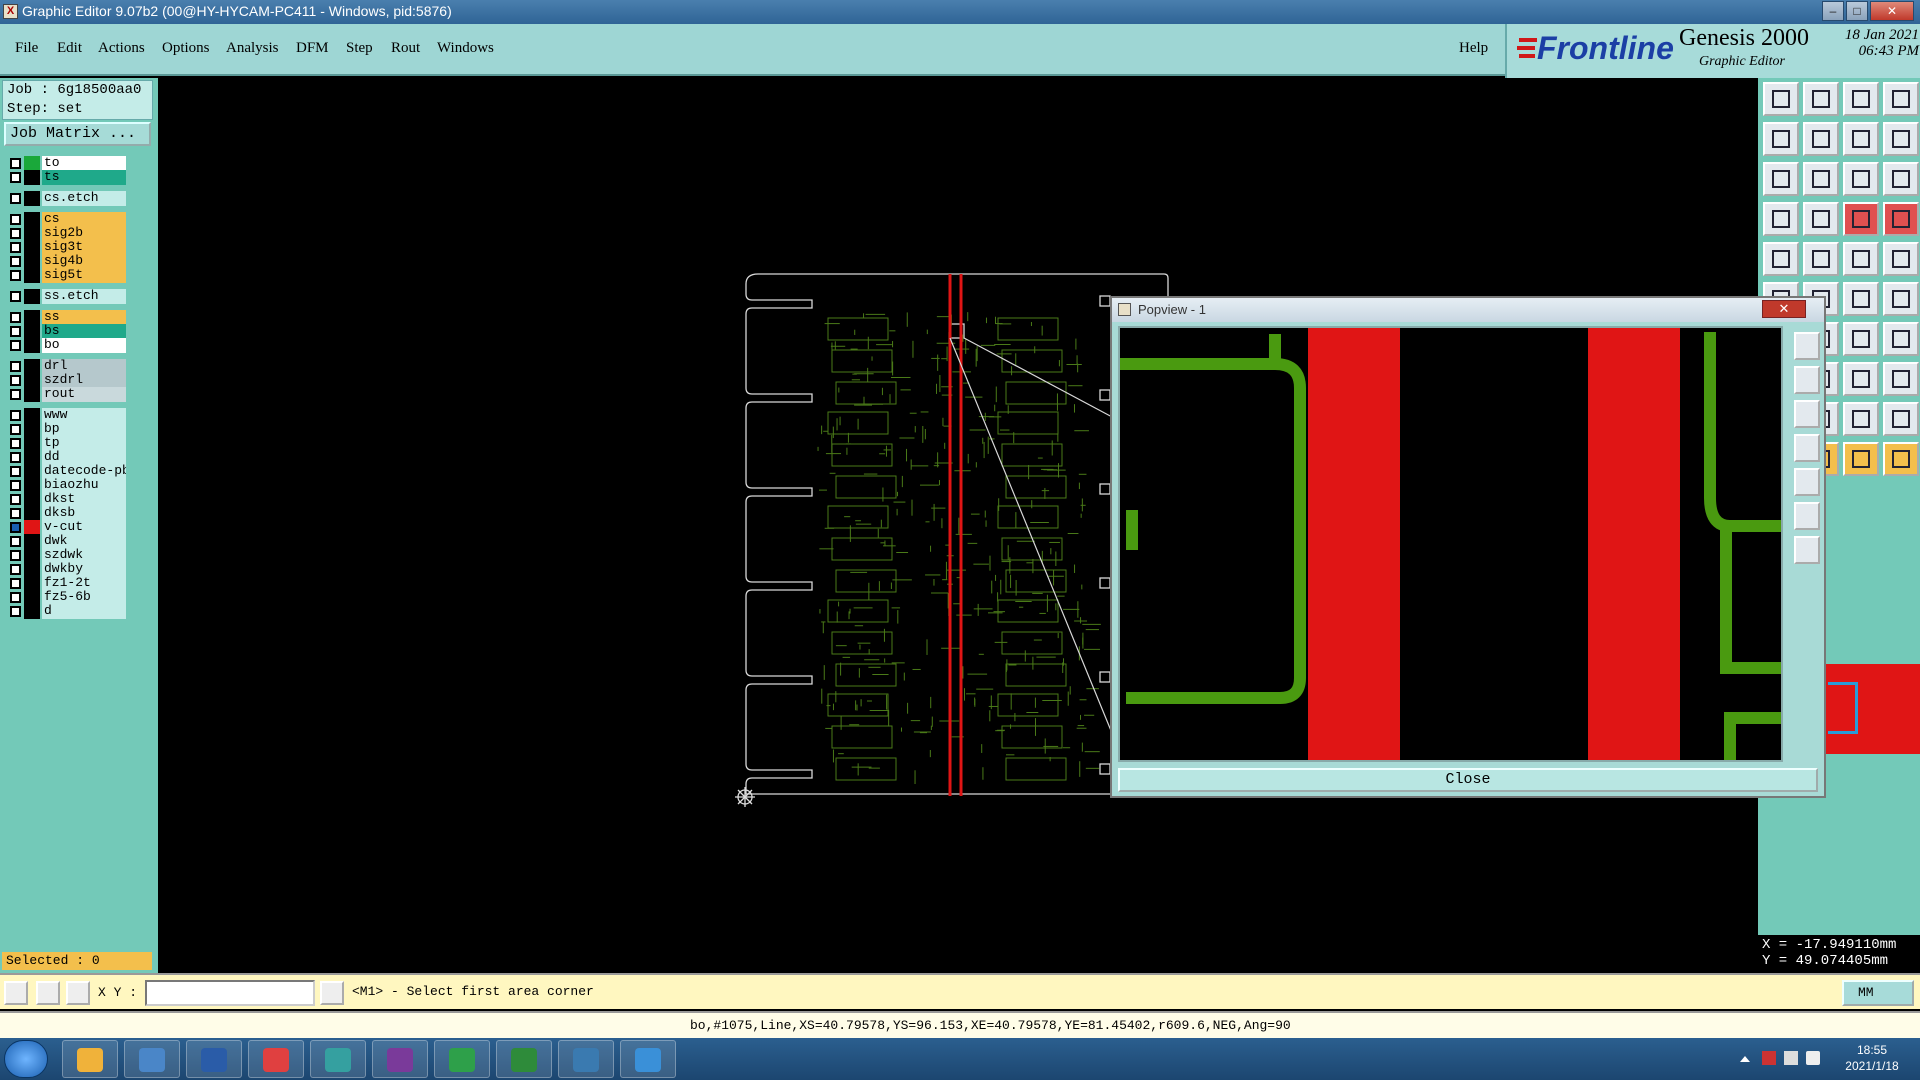  What do you see at coordinates (152, 1059) in the screenshot?
I see `taskbar-notepad-icon` at bounding box center [152, 1059].